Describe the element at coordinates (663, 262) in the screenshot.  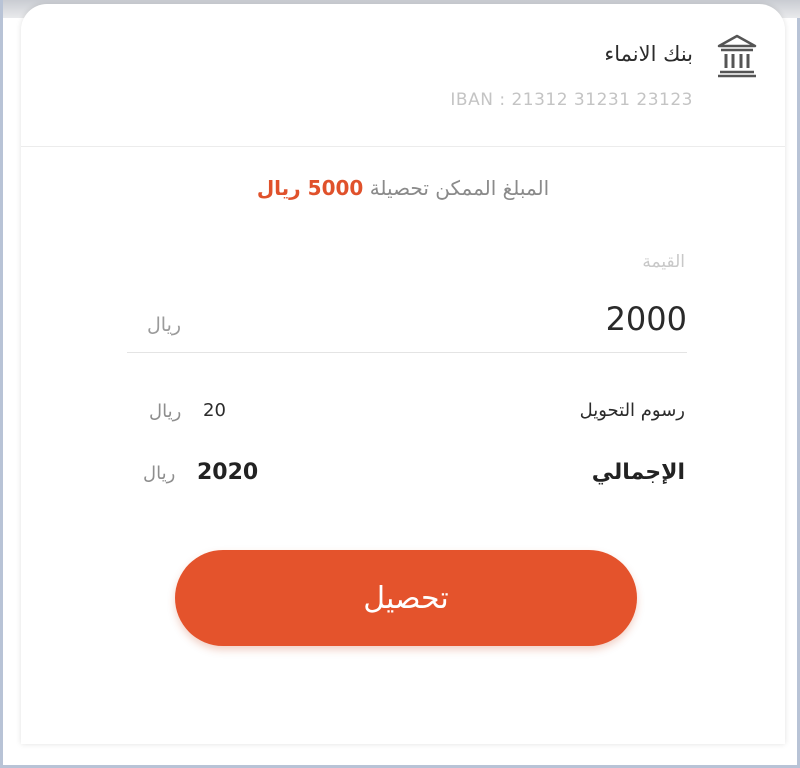
I see `value-label: القيمة` at that location.